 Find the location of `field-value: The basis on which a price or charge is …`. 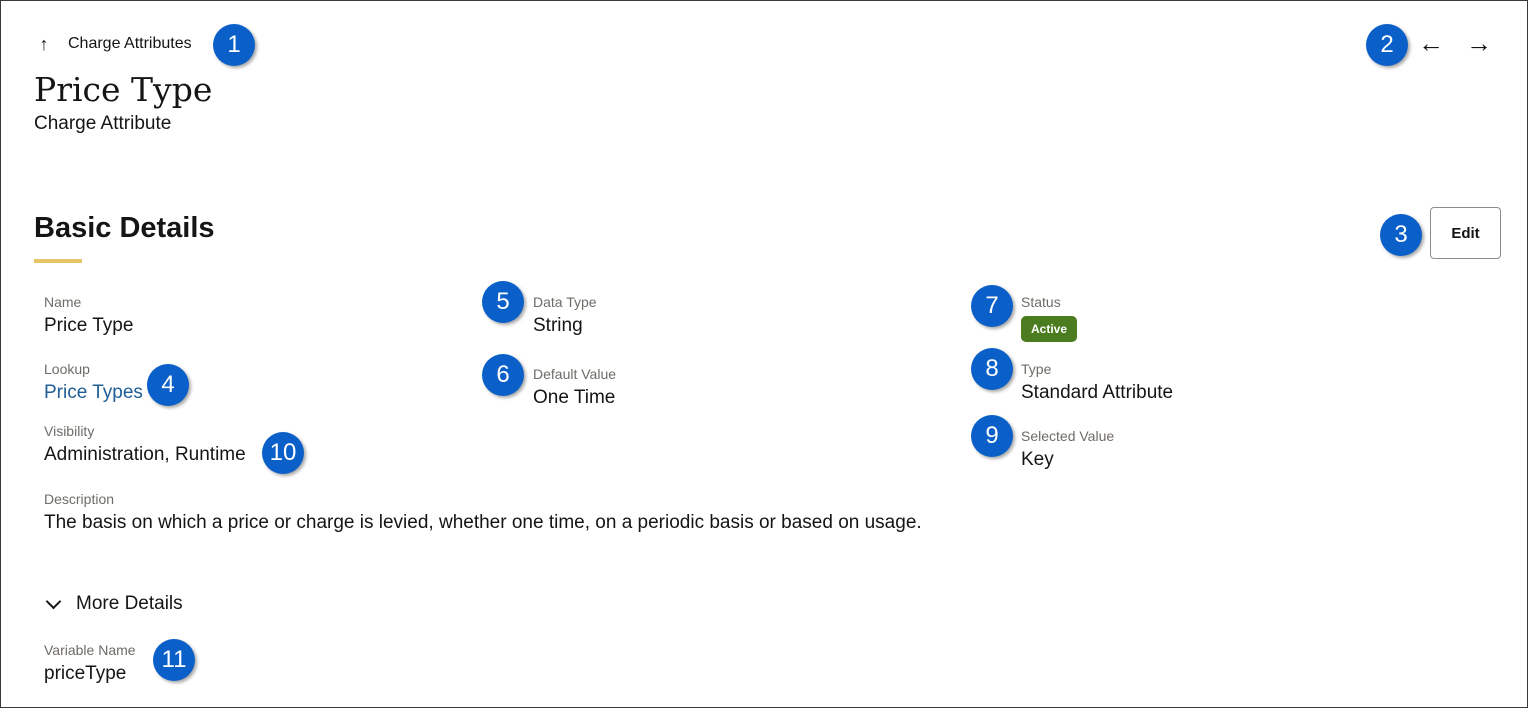

field-value: The basis on which a price or charge is … is located at coordinates (483, 522).